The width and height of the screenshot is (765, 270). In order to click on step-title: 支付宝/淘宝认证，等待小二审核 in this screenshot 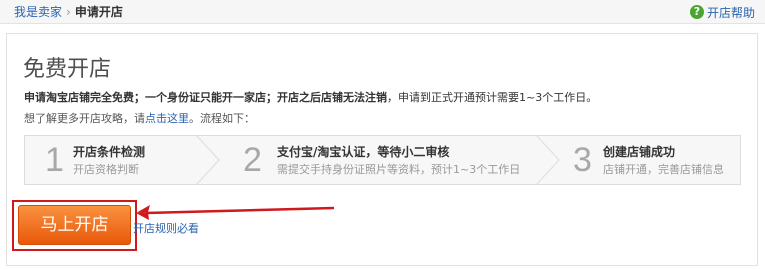, I will do `click(363, 152)`.